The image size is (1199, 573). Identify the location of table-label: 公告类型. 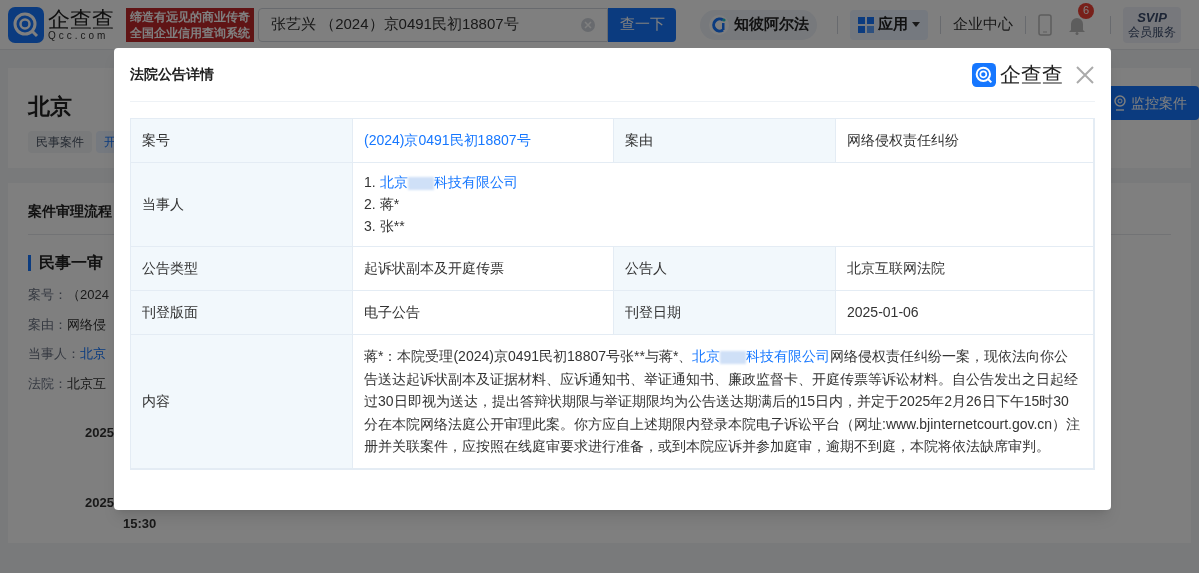
(242, 269).